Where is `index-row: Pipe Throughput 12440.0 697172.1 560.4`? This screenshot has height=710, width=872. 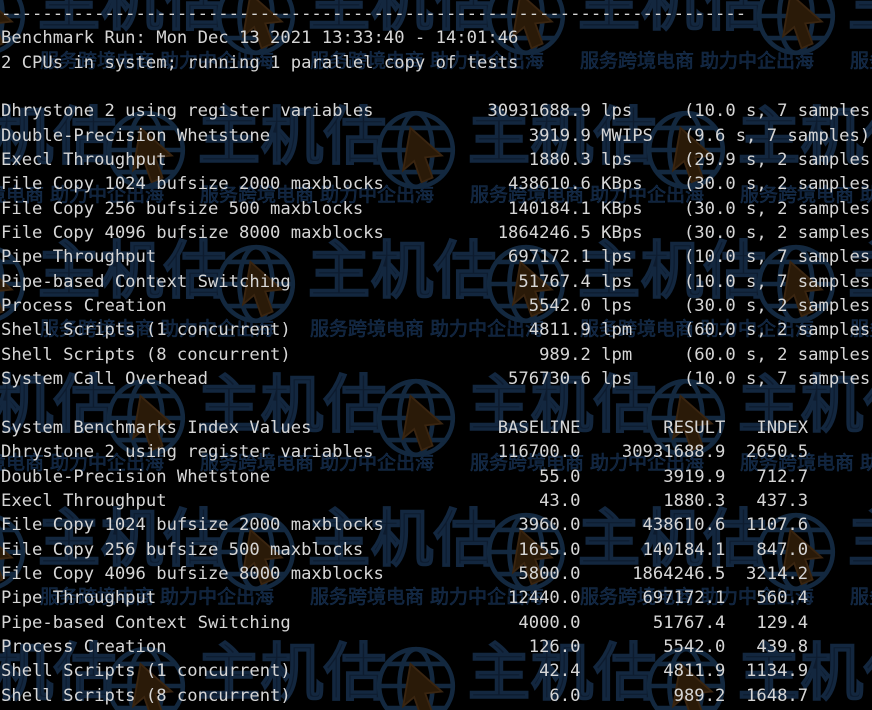 index-row: Pipe Throughput 12440.0 697172.1 560.4 is located at coordinates (405, 598).